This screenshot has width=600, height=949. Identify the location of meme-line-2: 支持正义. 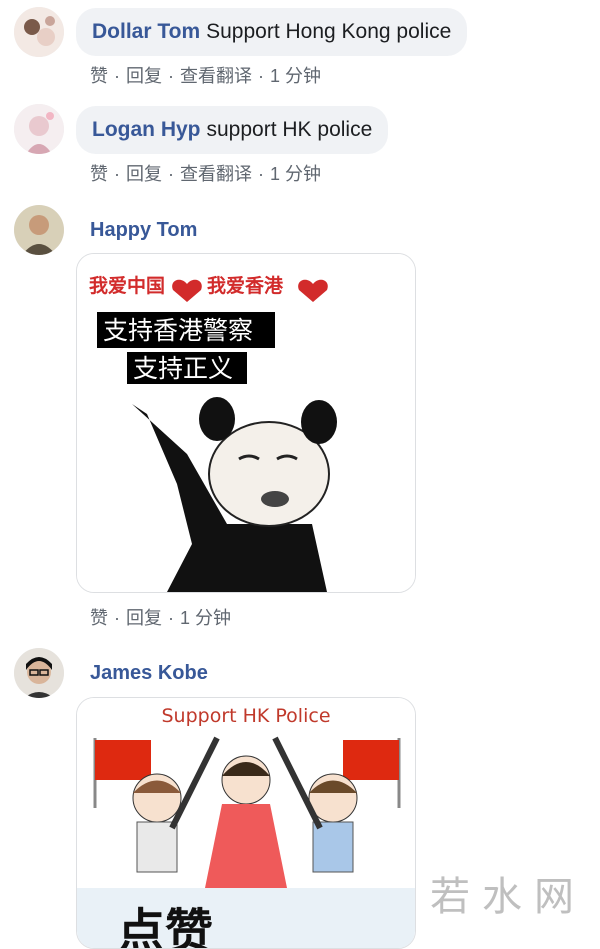
(183, 368).